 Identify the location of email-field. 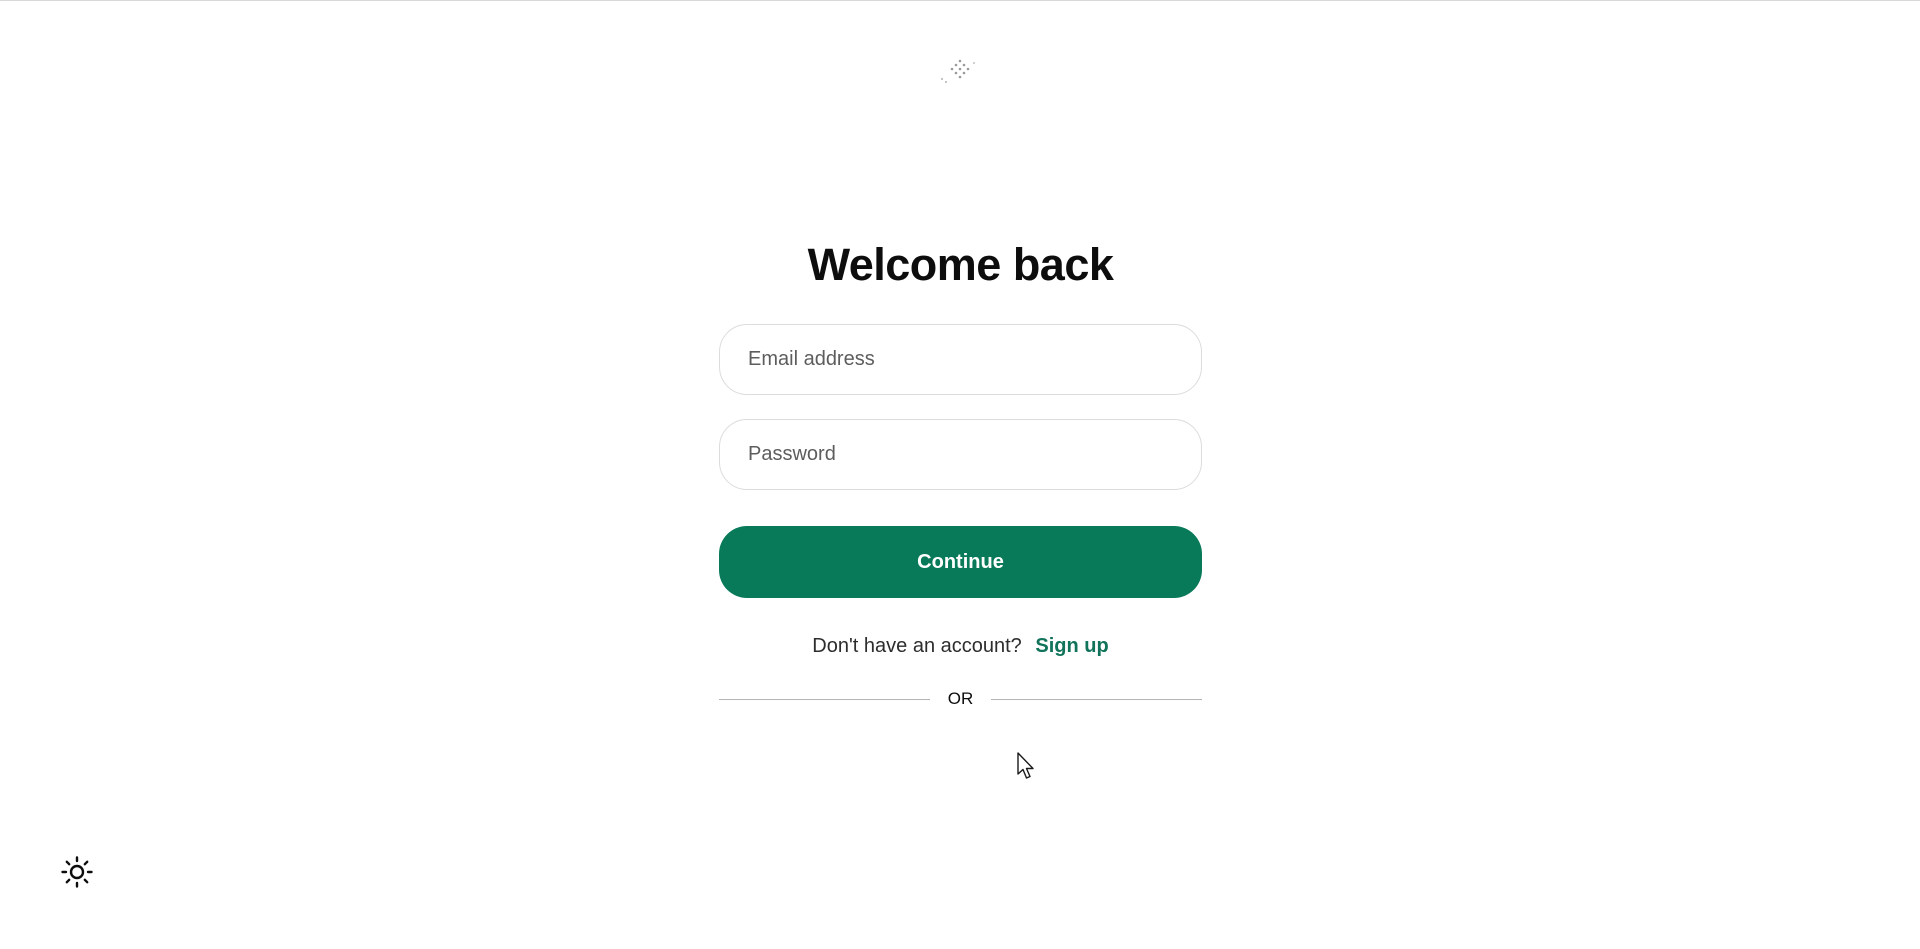
(960, 359).